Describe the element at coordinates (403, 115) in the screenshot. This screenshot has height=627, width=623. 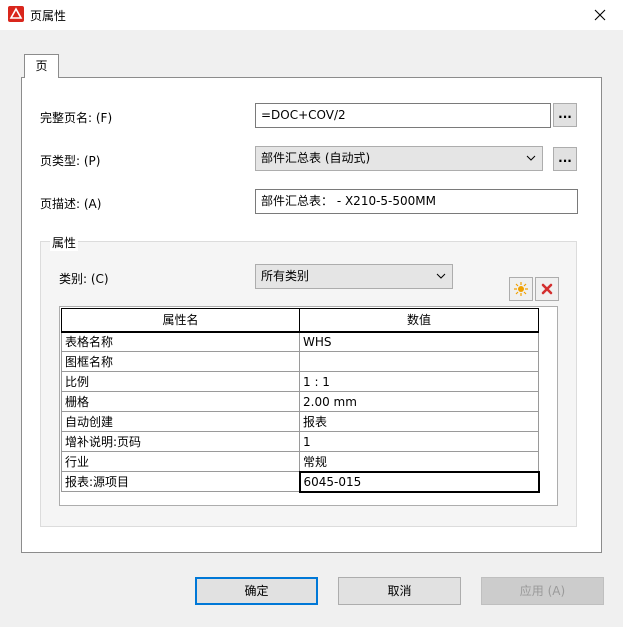
I see `full-name-input: =DOC+COV/2` at that location.